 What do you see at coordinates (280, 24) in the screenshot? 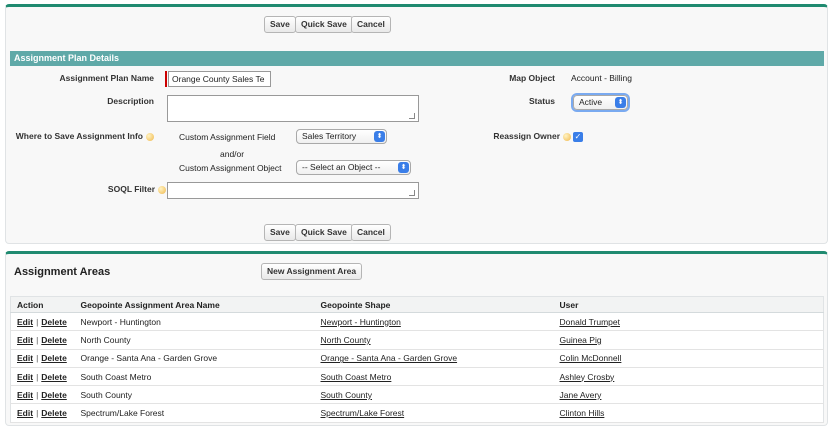
I see `save-button-top: Save` at bounding box center [280, 24].